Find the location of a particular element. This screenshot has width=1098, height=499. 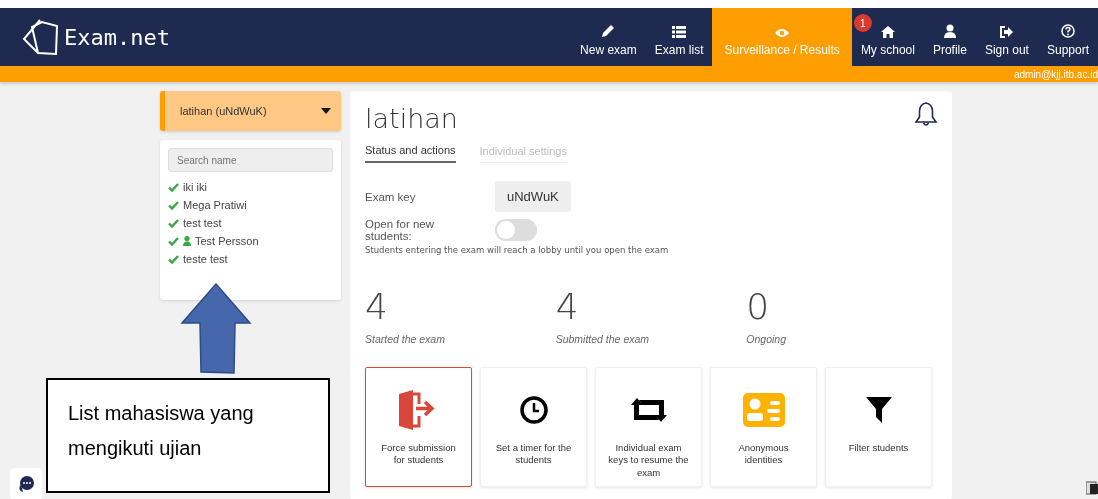

house-icon is located at coordinates (887, 32).